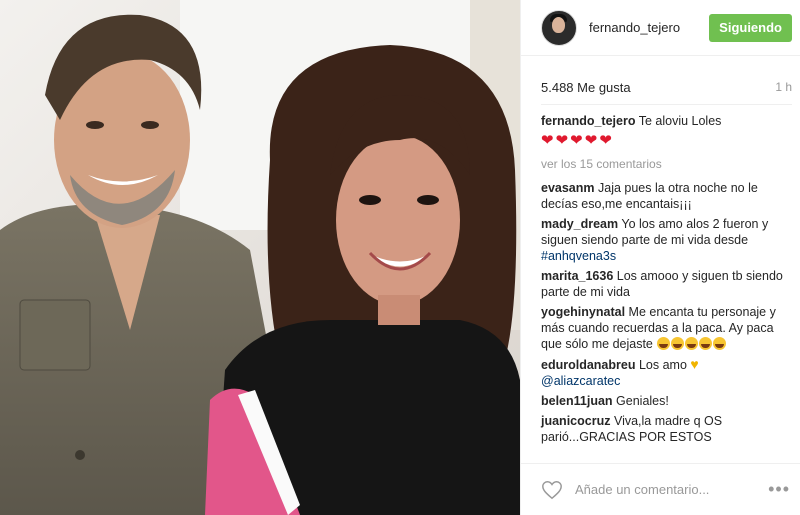 This screenshot has width=800, height=515. What do you see at coordinates (750, 27) in the screenshot?
I see `following-button: Siguiendo` at bounding box center [750, 27].